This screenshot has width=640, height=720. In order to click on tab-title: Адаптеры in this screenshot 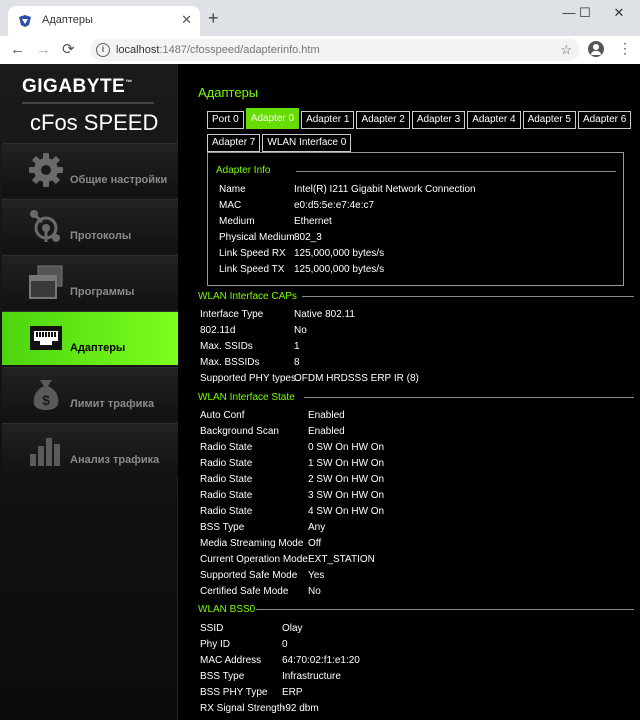, I will do `click(67, 20)`.